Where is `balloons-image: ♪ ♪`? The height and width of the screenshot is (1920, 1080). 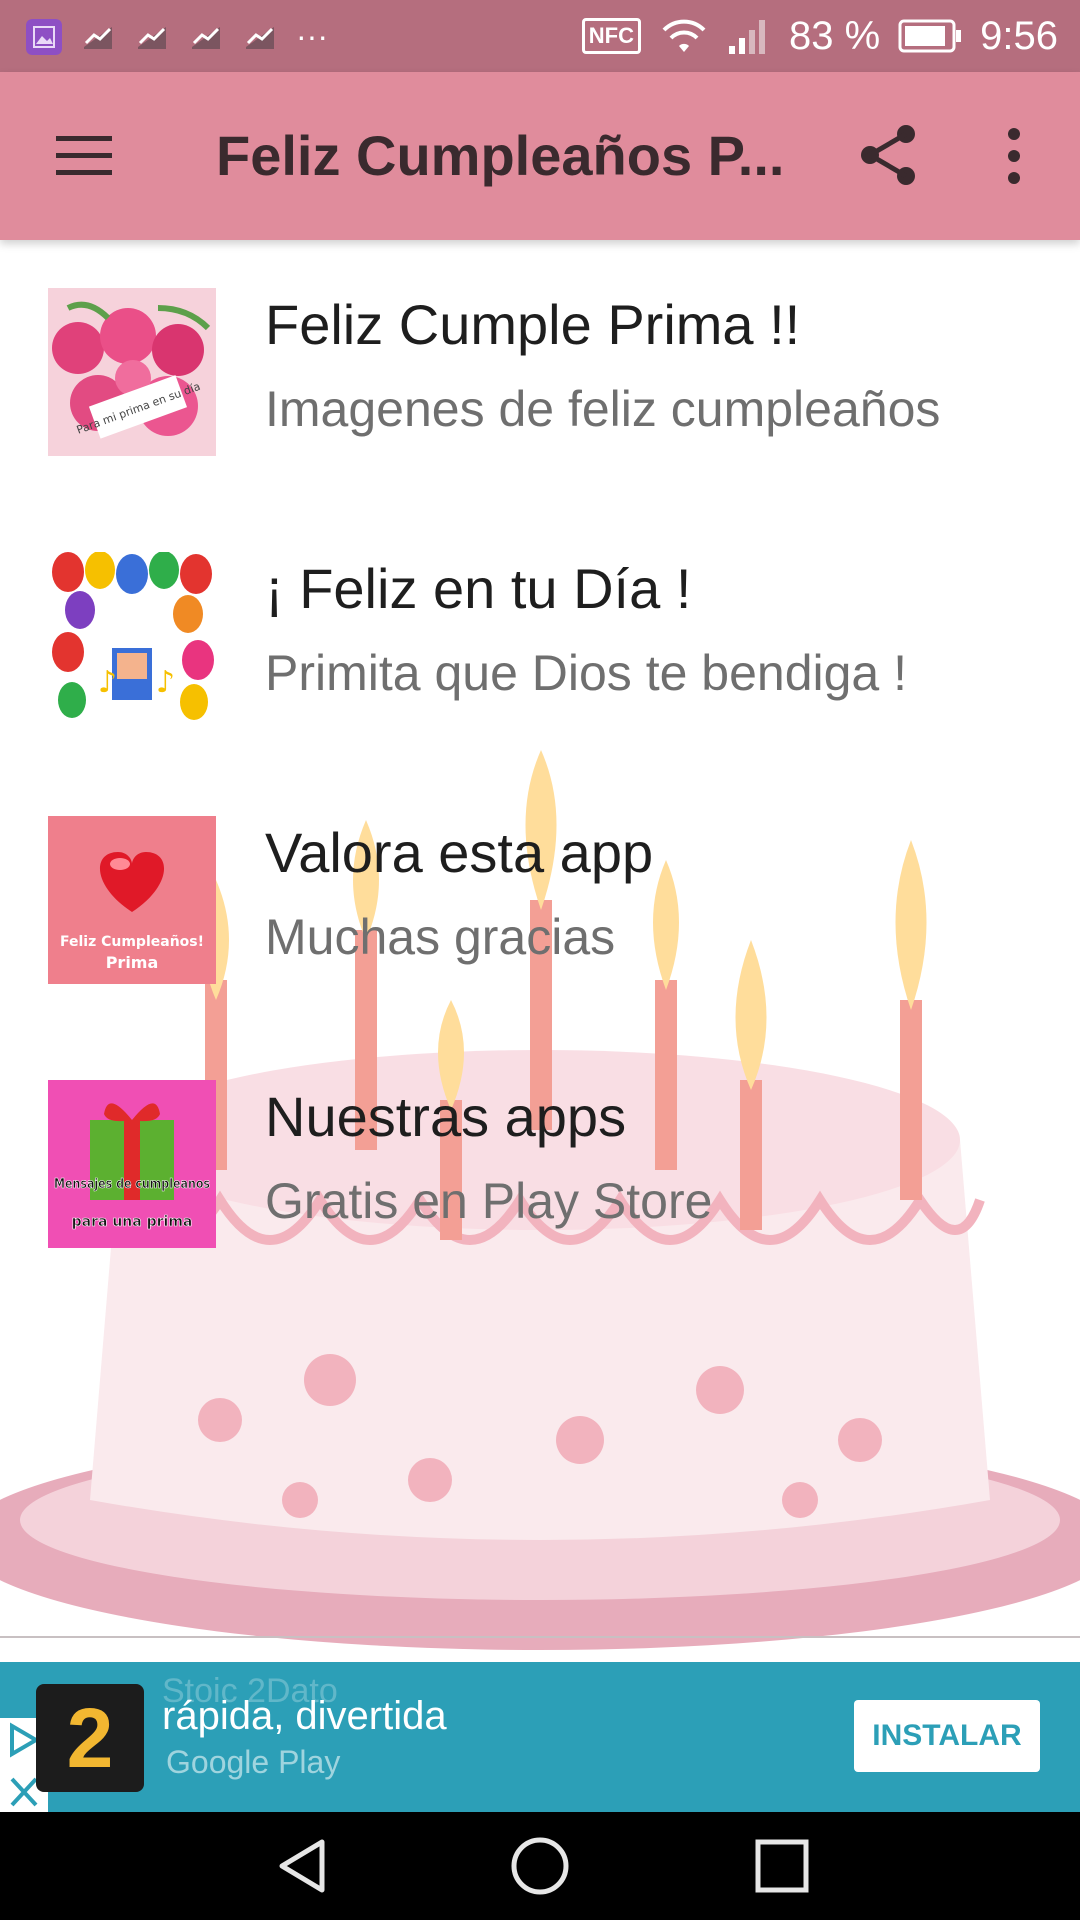
balloons-image: ♪ ♪ is located at coordinates (132, 636).